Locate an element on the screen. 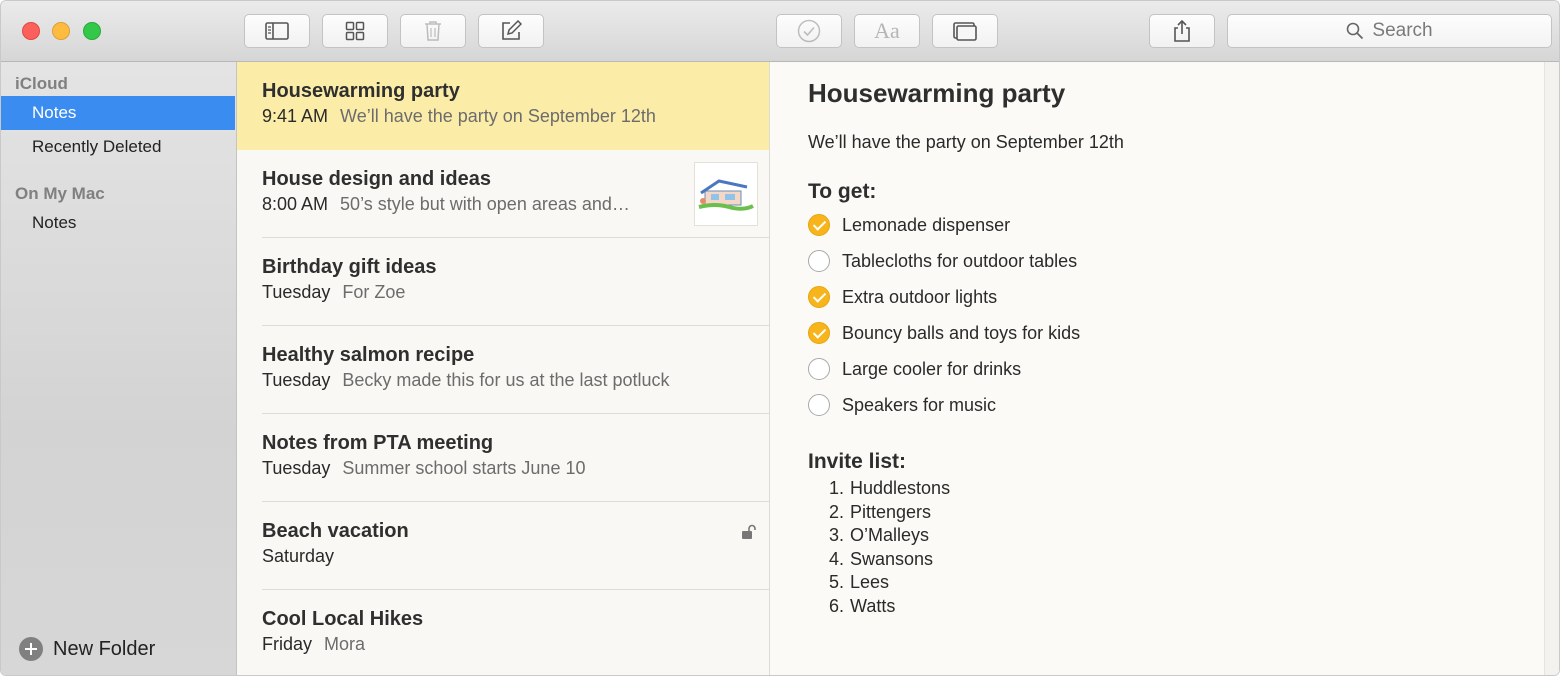 The width and height of the screenshot is (1560, 680). note-snippet: Summer school starts June 10 is located at coordinates (464, 468).